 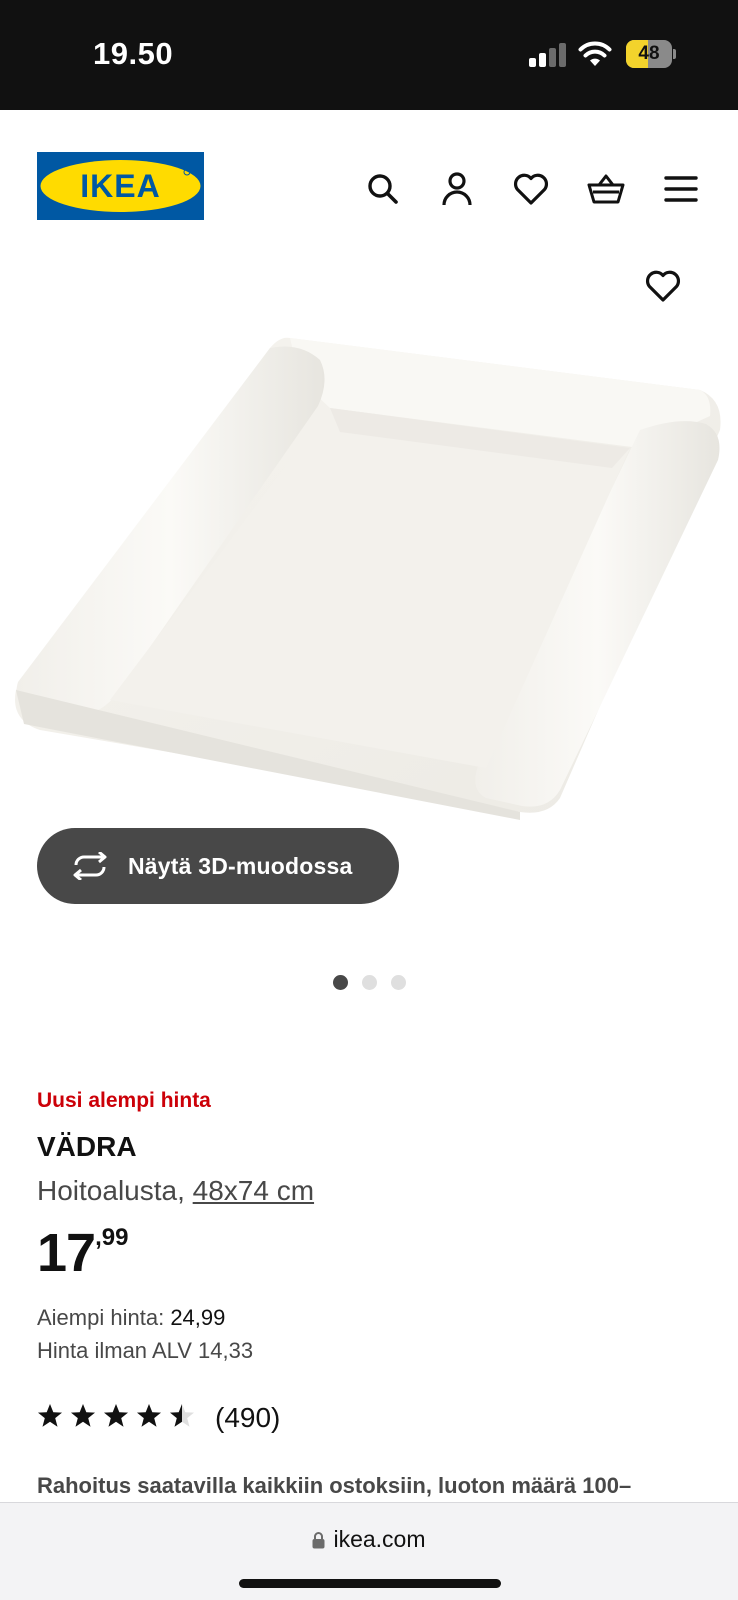 I want to click on price-badge: Uusi alempi hinta, so click(x=124, y=1100).